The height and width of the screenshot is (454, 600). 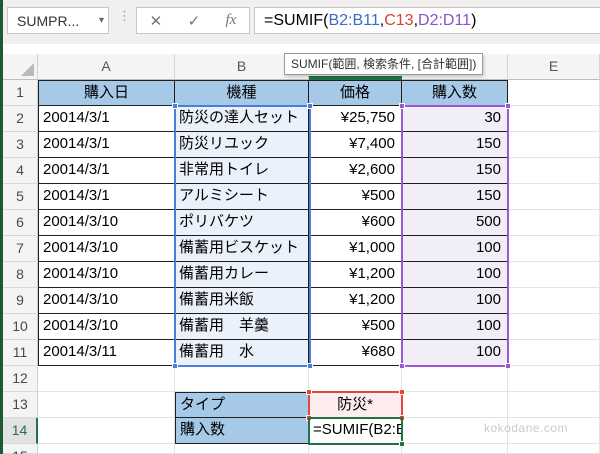 What do you see at coordinates (106, 275) in the screenshot?
I see `cell-a8: 20014/3/10` at bounding box center [106, 275].